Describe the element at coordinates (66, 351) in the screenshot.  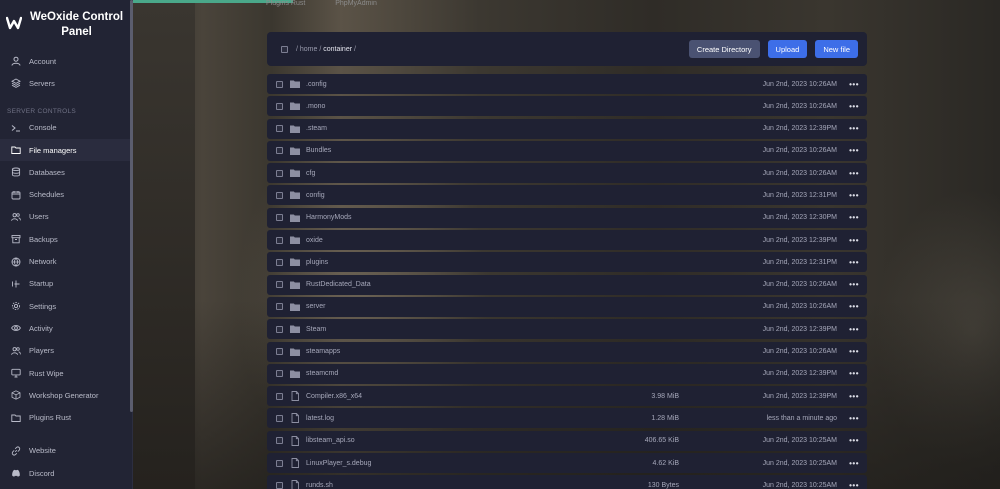
I see `sidebar-item-players: Players` at that location.